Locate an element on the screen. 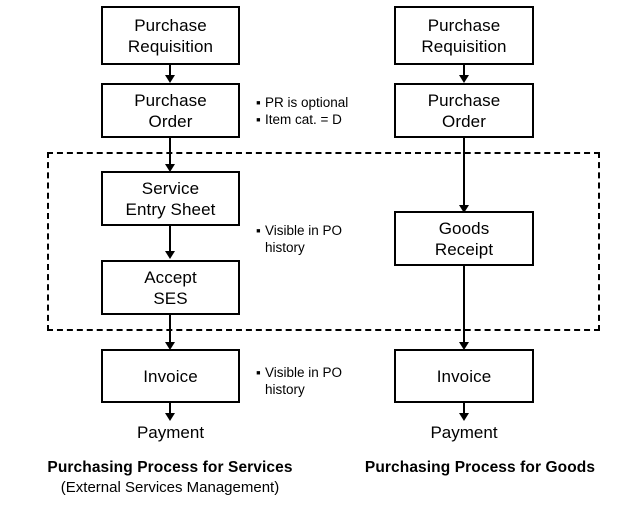  arrowhead-pr-to-po-services is located at coordinates (170, 79).